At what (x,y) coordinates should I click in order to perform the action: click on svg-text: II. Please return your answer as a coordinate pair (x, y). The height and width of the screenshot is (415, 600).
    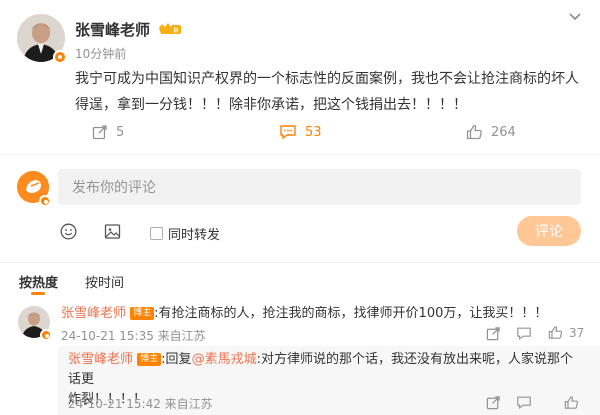
    Looking at the image, I should click on (175, 31).